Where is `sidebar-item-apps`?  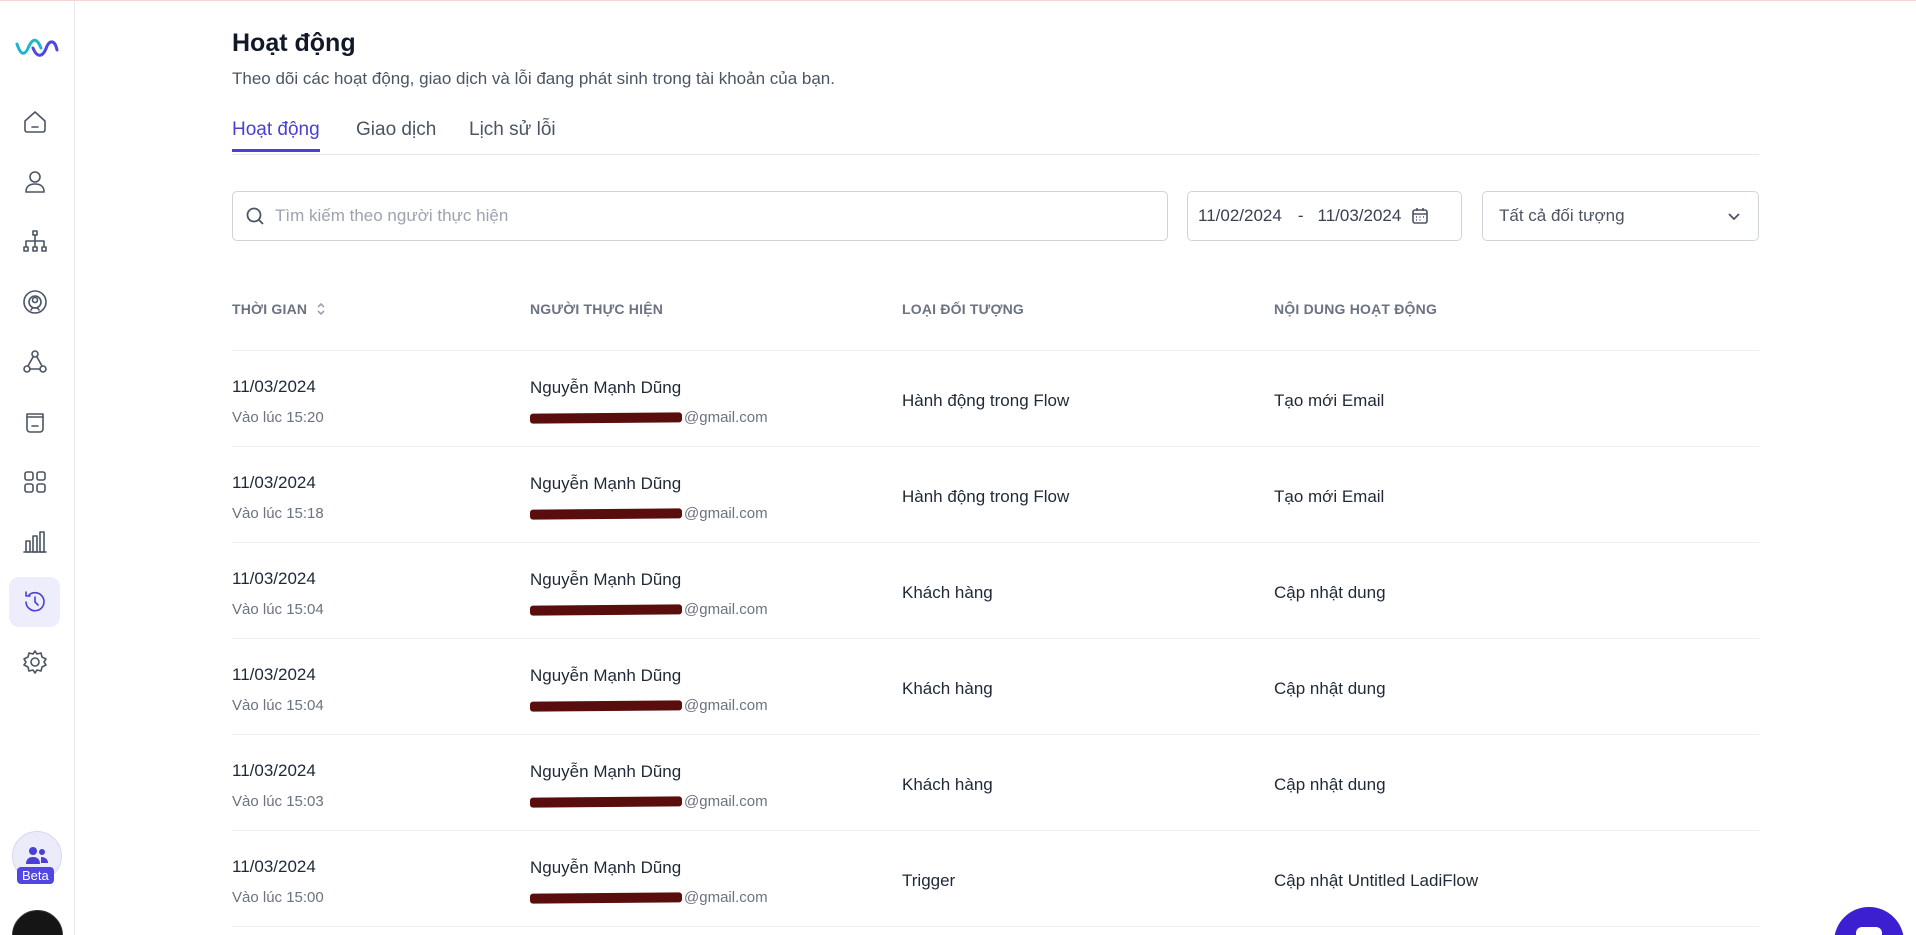 sidebar-item-apps is located at coordinates (34, 482).